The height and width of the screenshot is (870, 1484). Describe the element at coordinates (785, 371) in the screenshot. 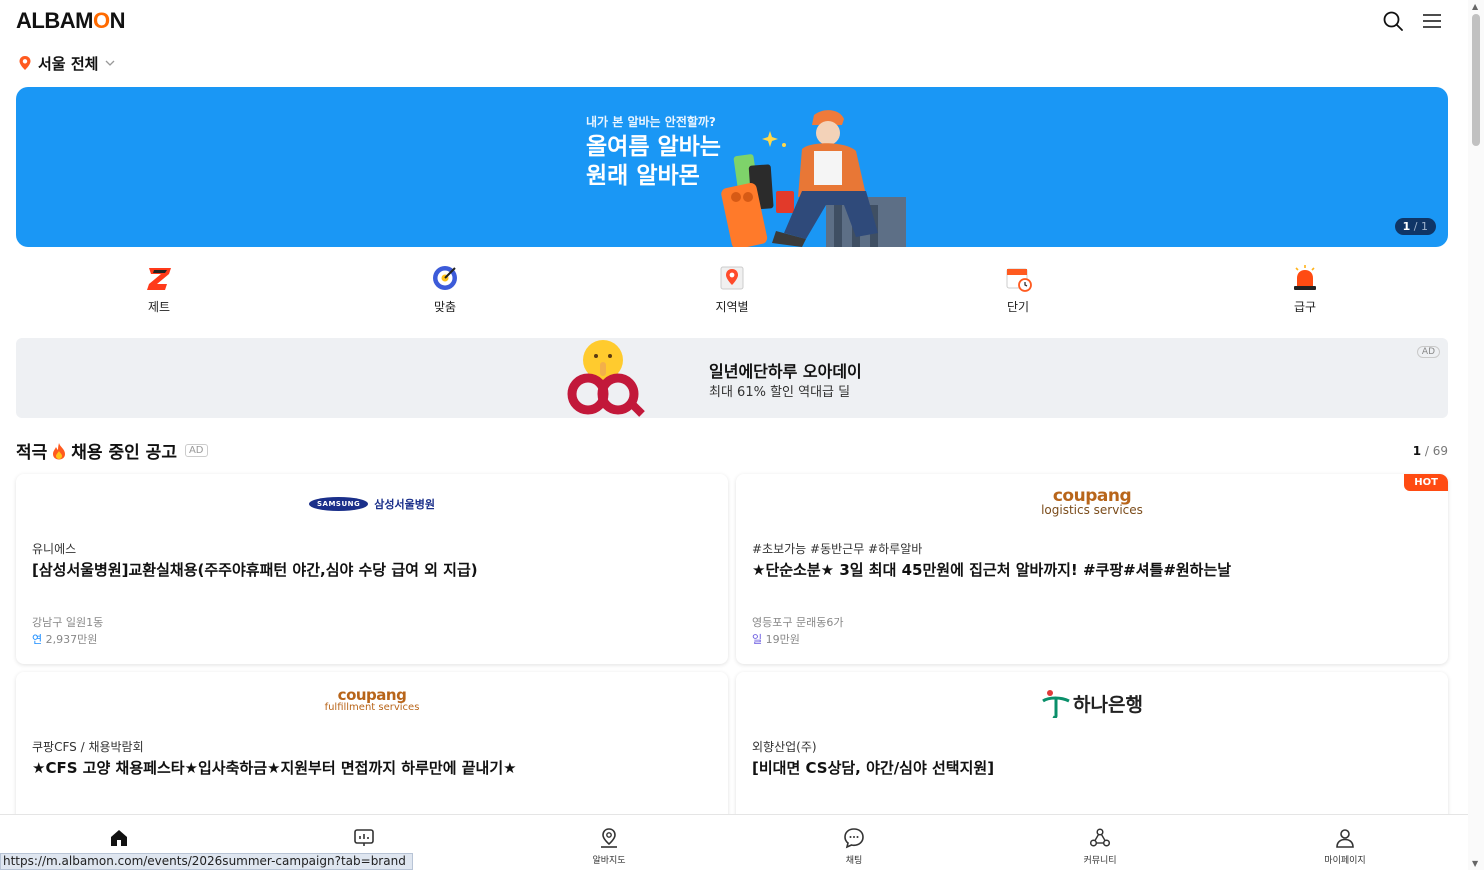

I see `ad-title: 일년에단하루 오아데이` at that location.